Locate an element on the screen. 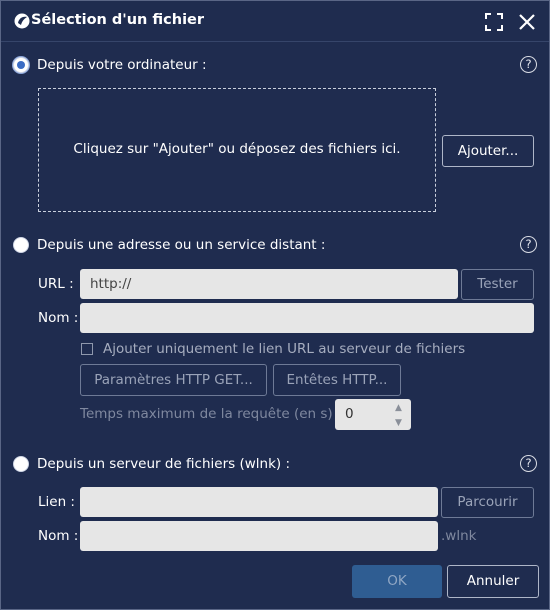  app-logo-icon is located at coordinates (22, 21).